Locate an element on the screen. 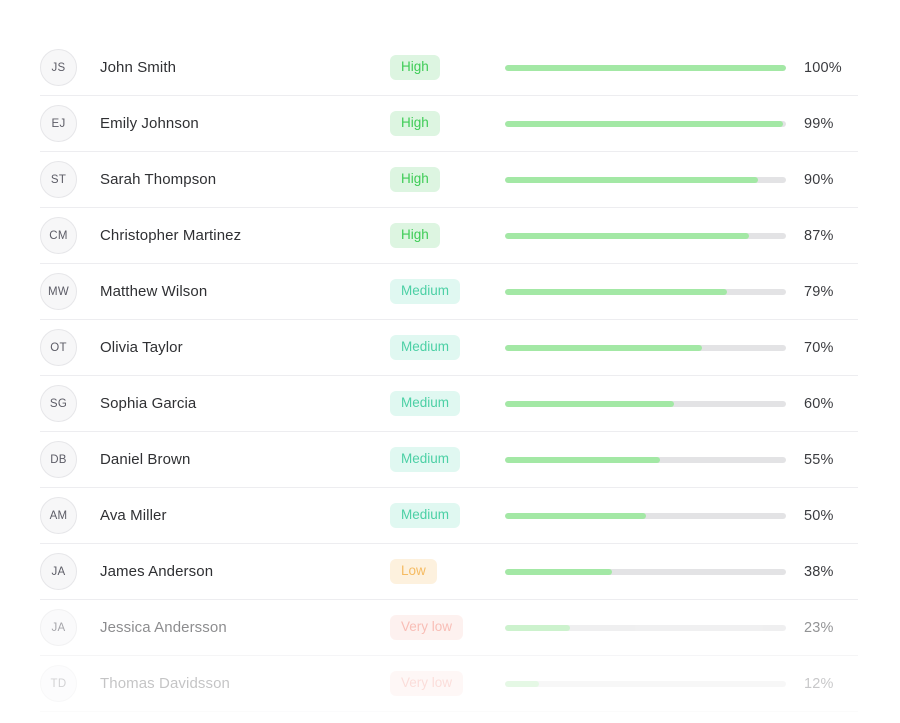 The width and height of the screenshot is (900, 723). person-name: Olivia Taylor is located at coordinates (141, 347).